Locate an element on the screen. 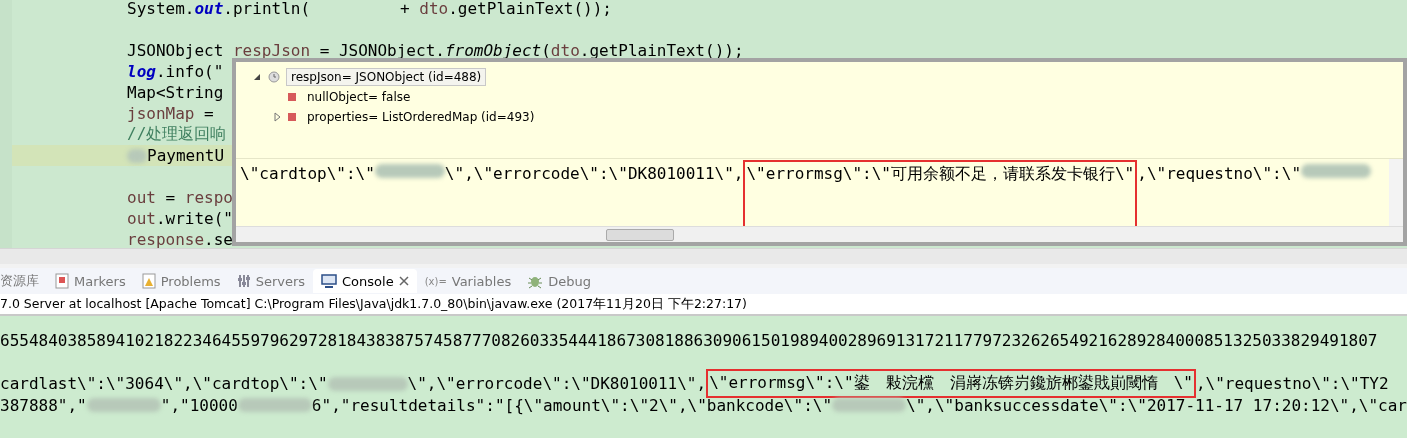  view-tab: 资源库 is located at coordinates (23, 281).